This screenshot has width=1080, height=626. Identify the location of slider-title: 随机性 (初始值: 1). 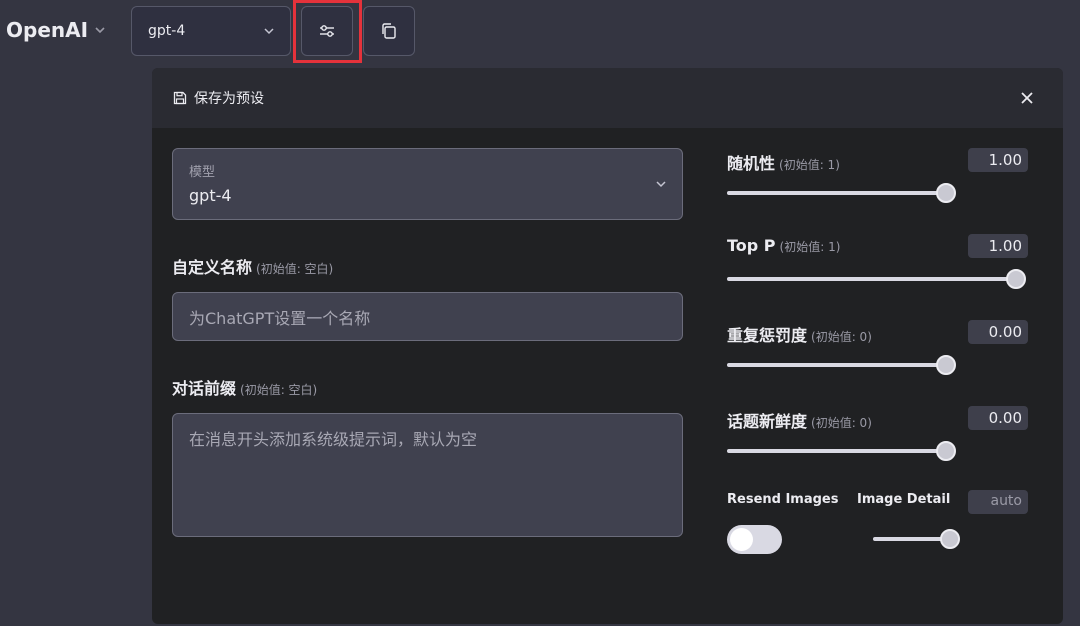
(783, 162).